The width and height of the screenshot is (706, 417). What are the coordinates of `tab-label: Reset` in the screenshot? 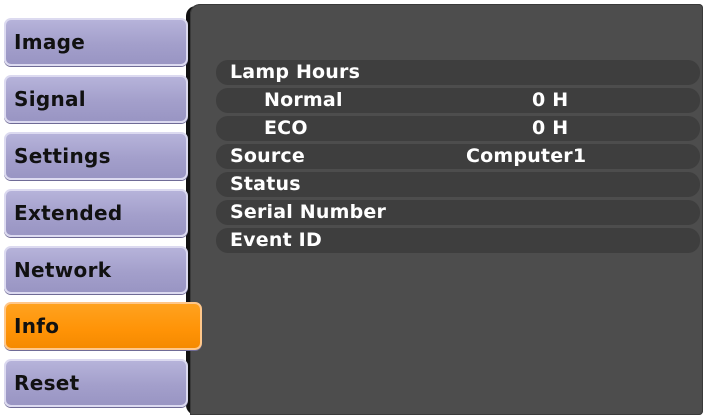 It's located at (47, 383).